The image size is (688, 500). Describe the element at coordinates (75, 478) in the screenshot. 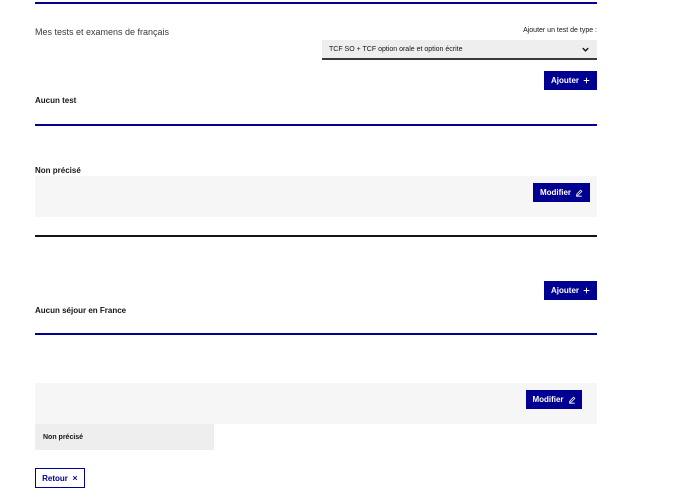

I see `close-icon` at that location.